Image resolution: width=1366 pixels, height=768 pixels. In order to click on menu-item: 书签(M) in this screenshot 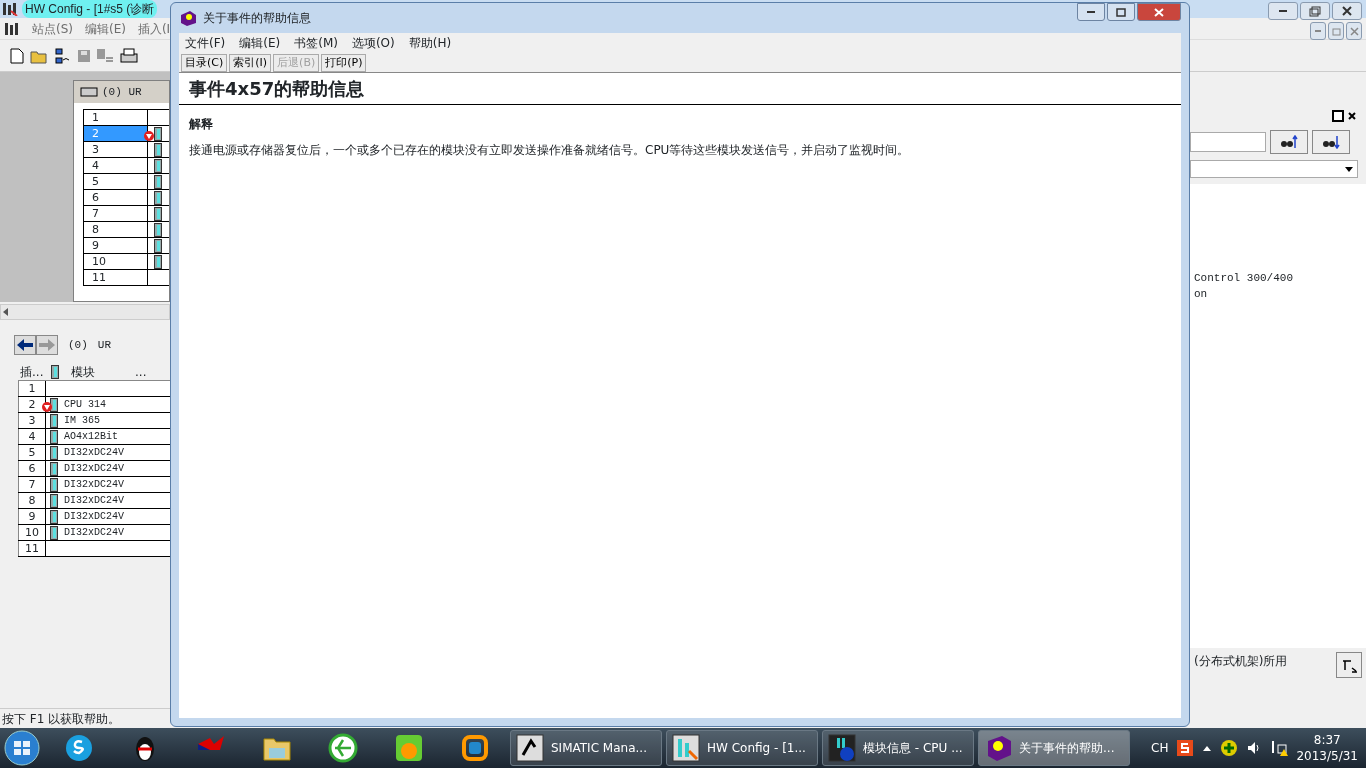, I will do `click(316, 43)`.